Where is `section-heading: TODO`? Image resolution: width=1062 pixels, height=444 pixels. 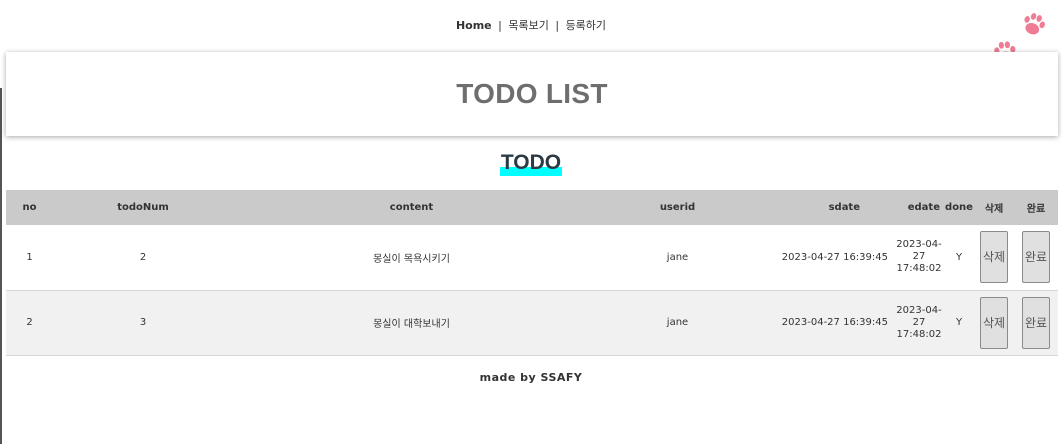
section-heading: TODO is located at coordinates (531, 163).